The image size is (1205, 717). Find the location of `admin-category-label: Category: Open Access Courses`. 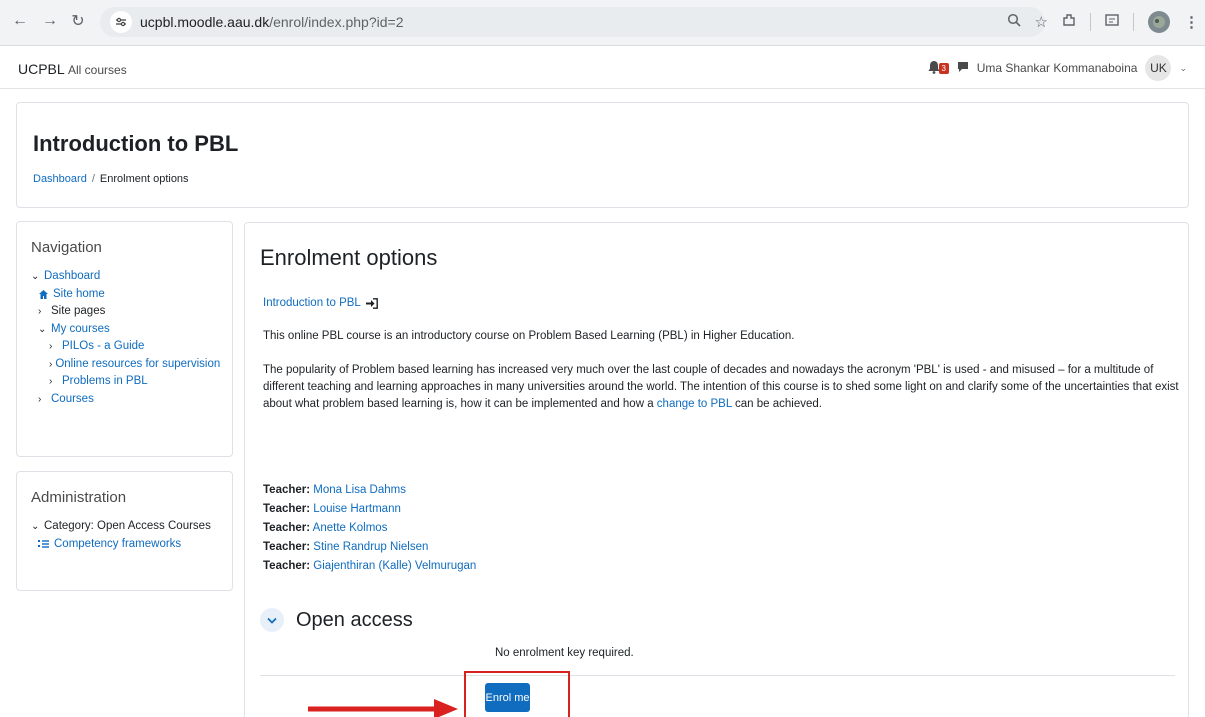

admin-category-label: Category: Open Access Courses is located at coordinates (127, 526).